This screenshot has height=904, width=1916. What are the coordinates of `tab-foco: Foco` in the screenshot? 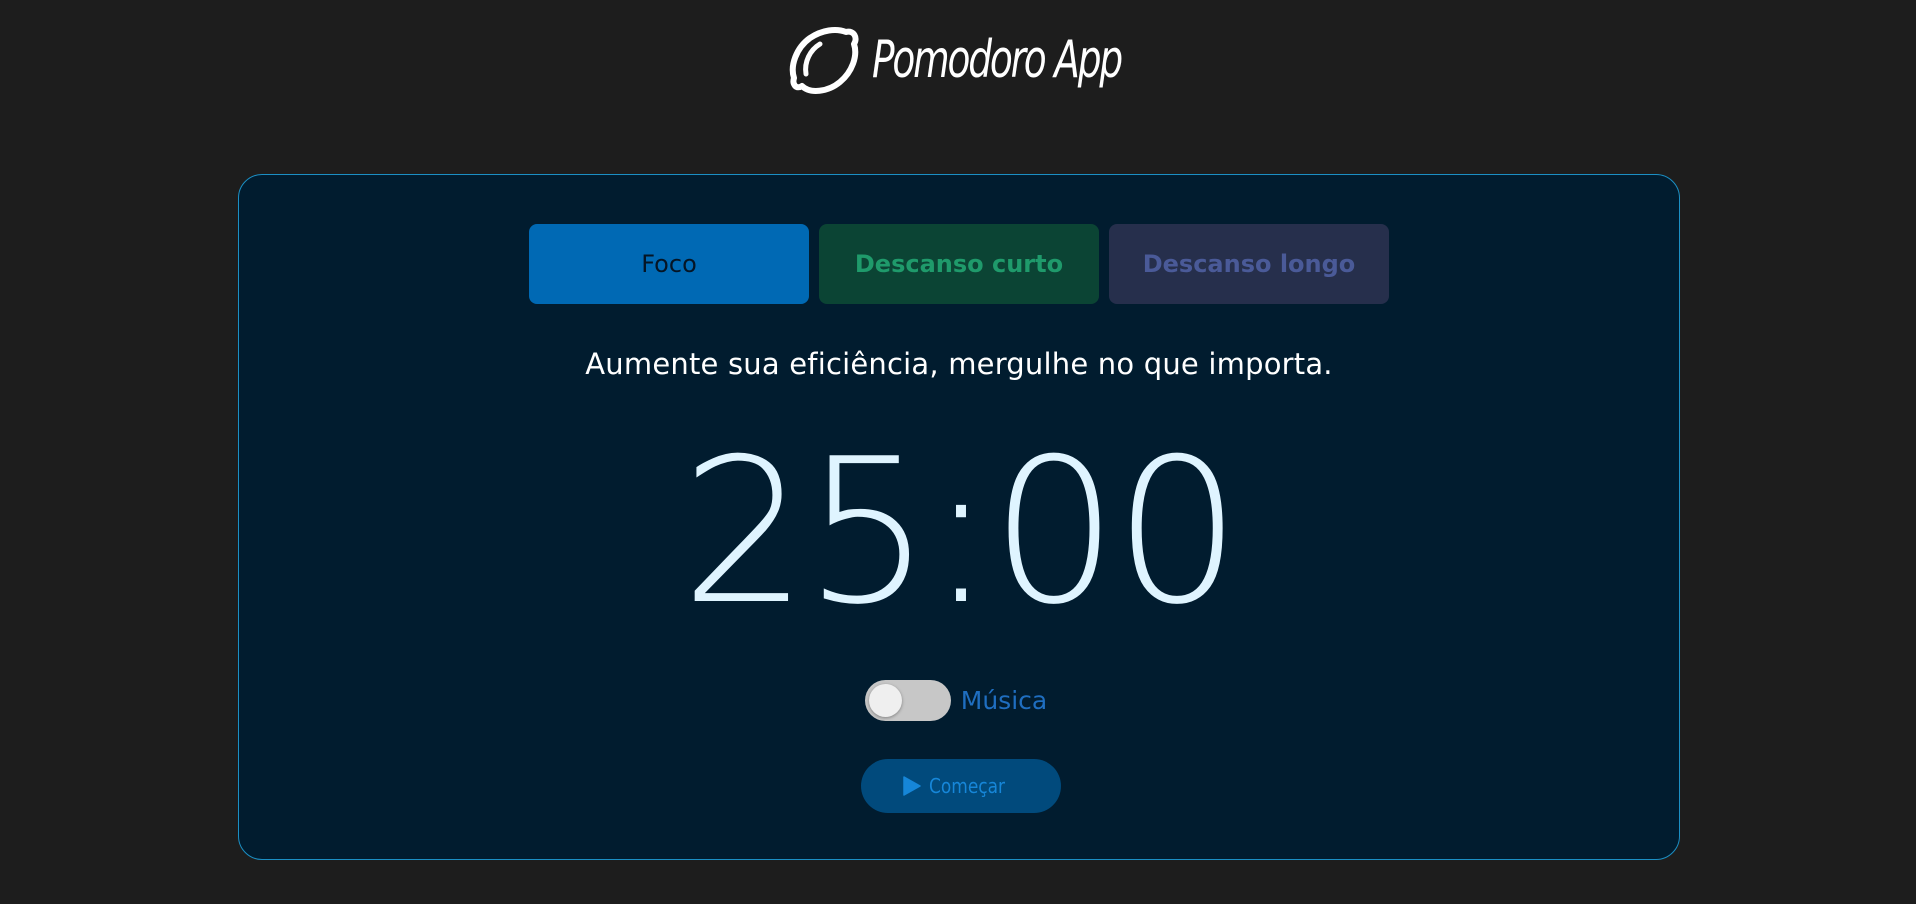 It's located at (669, 264).